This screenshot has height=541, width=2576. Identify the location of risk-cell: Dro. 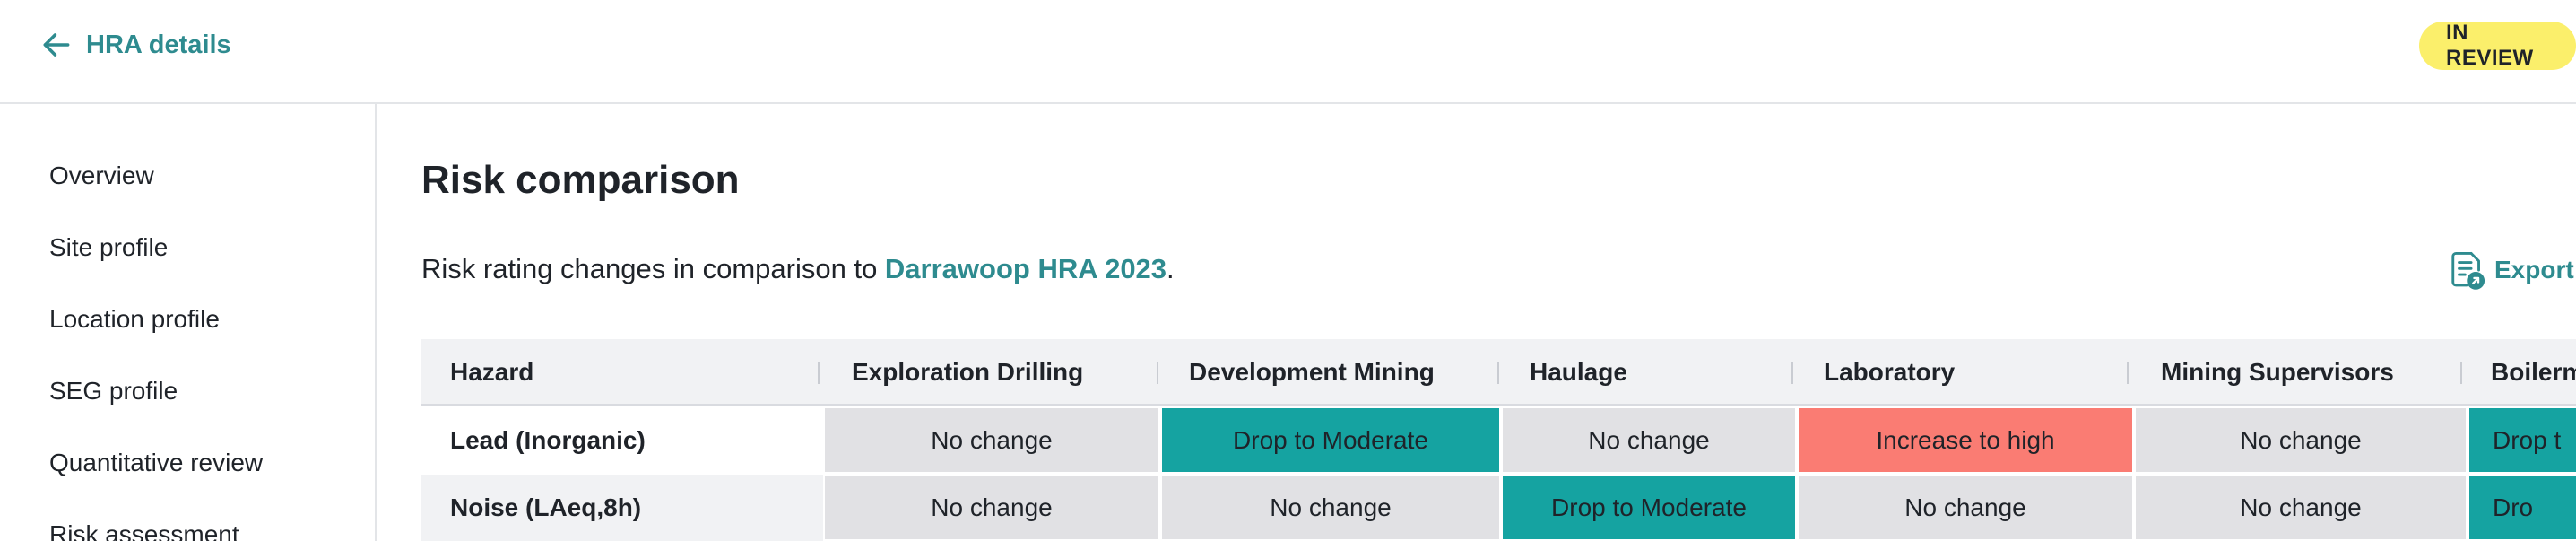
(2522, 507).